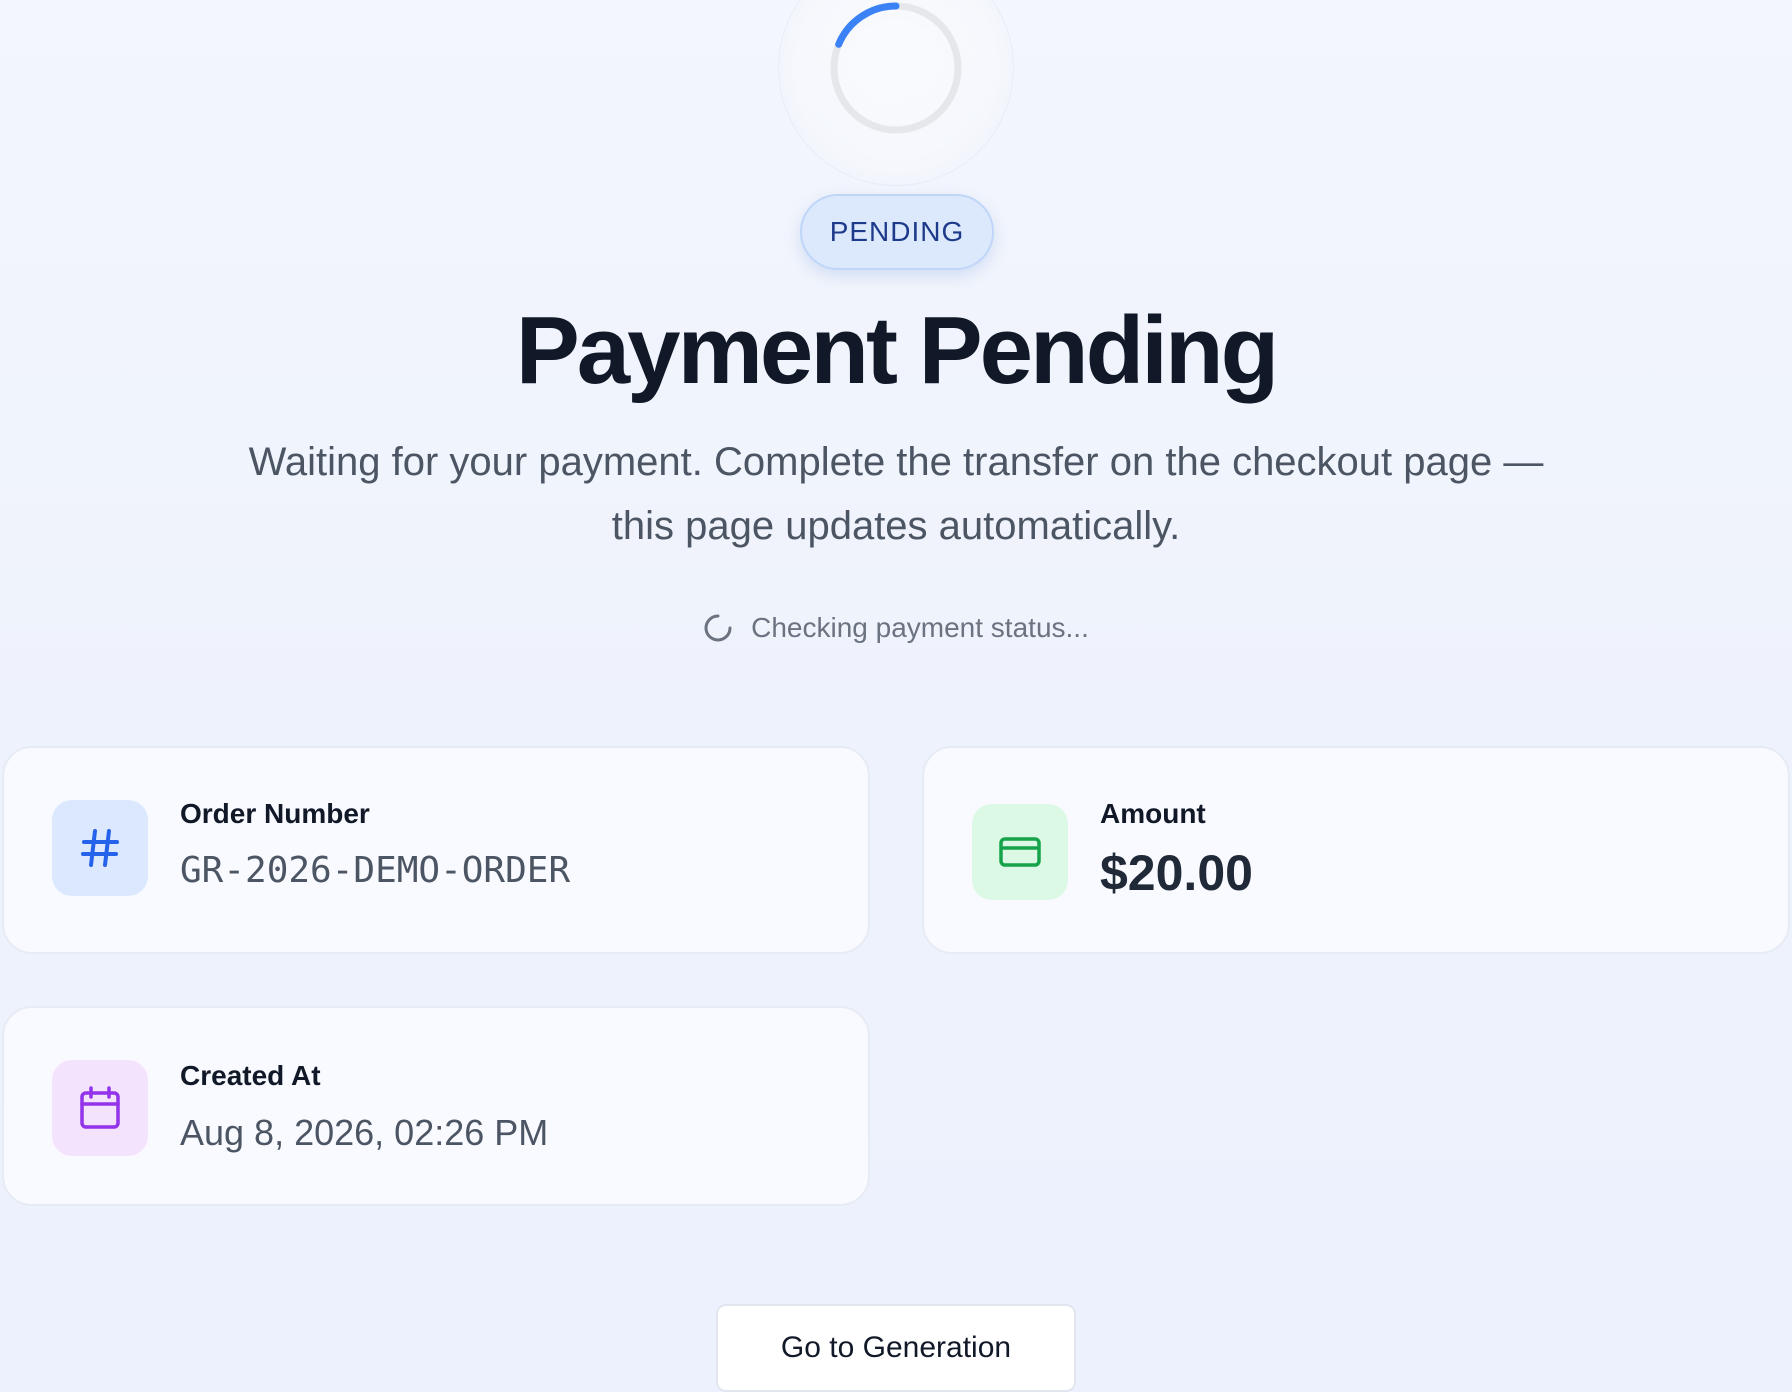 The width and height of the screenshot is (1792, 1392). What do you see at coordinates (1020, 852) in the screenshot?
I see `credit-card-icon` at bounding box center [1020, 852].